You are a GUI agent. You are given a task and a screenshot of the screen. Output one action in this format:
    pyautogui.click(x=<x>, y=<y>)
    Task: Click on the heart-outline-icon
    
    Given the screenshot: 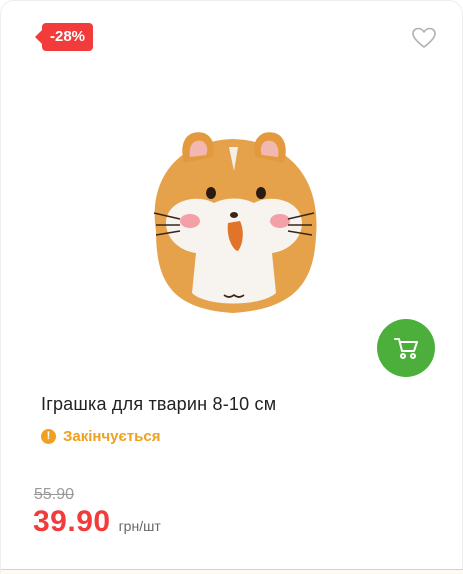 What is the action you would take?
    pyautogui.click(x=424, y=37)
    